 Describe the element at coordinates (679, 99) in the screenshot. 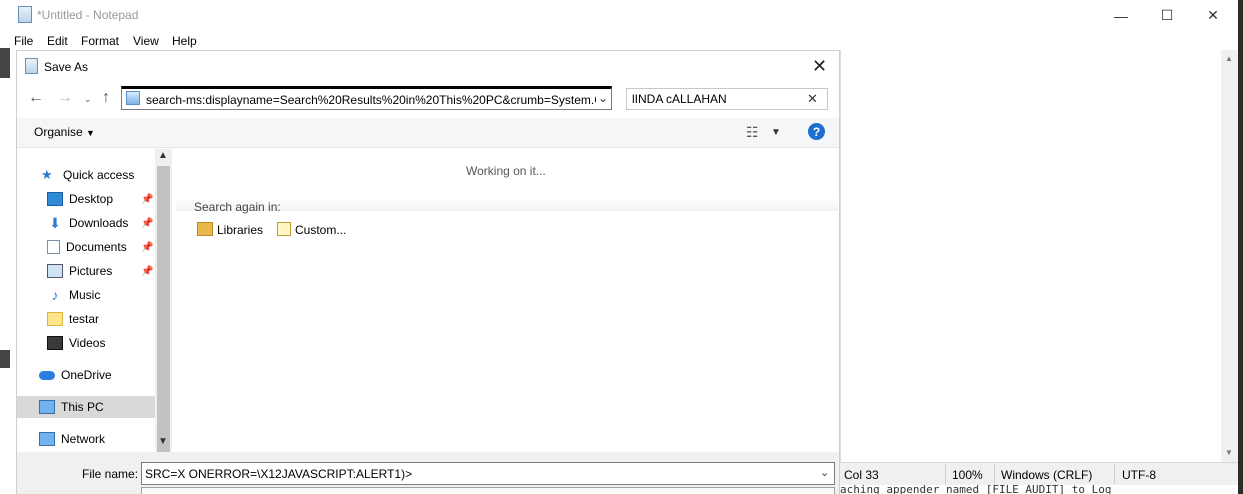

I see `search-input-value: lINDA cALLAHAN` at that location.